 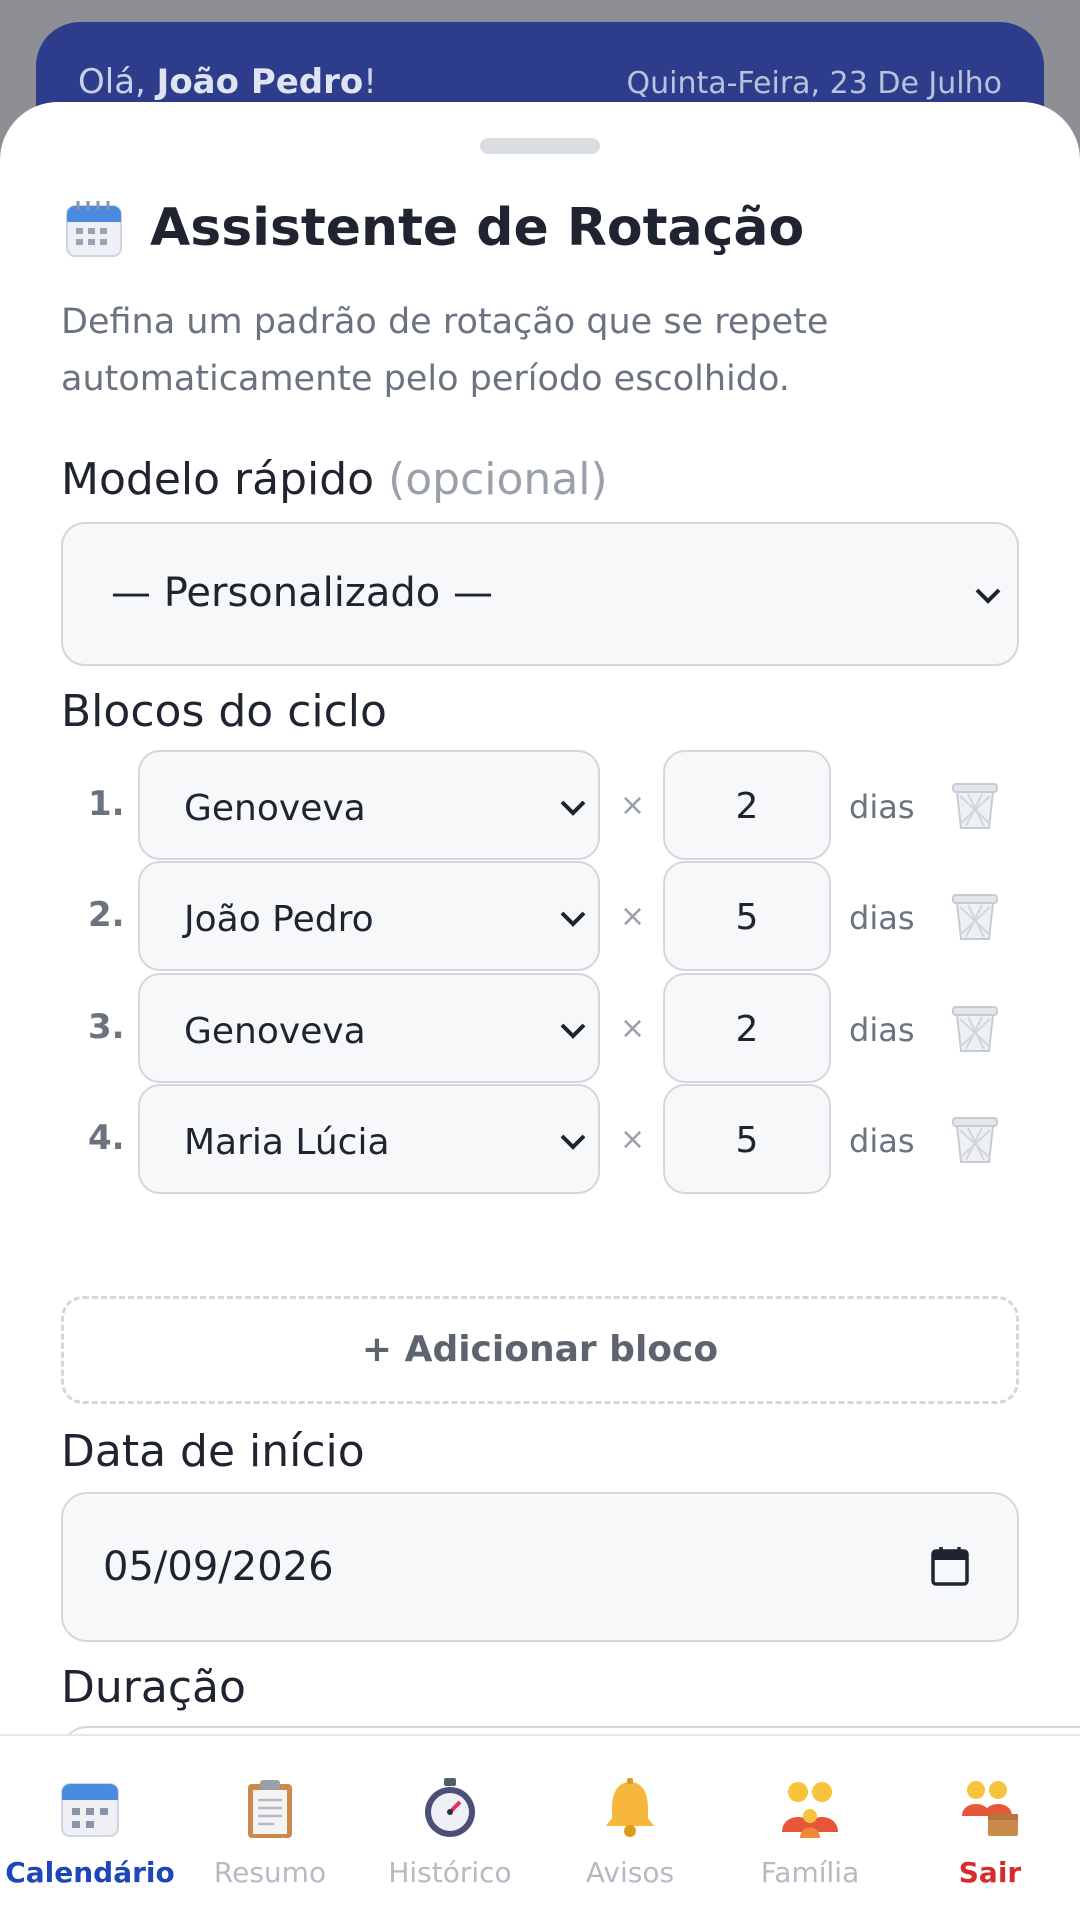 What do you see at coordinates (540, 594) in the screenshot?
I see `template-select: — Personalizado —` at bounding box center [540, 594].